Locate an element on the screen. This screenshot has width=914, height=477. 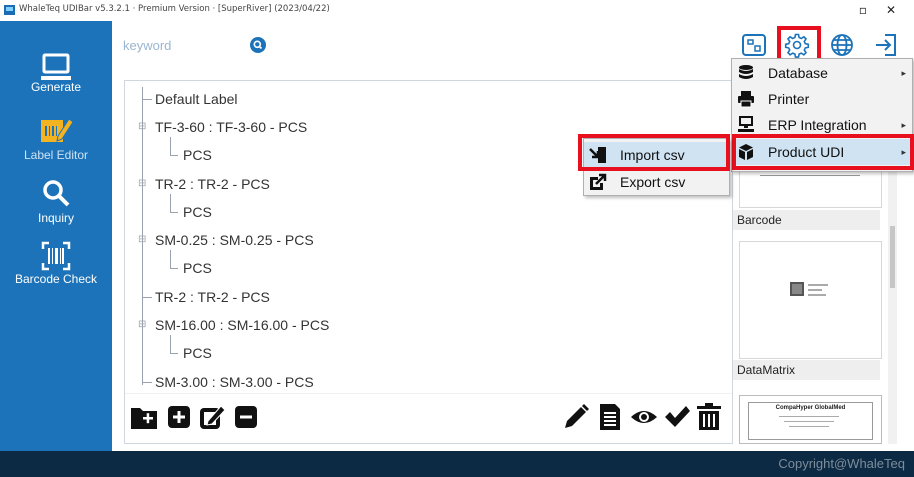
udi-label-sample: CompaHyper GlobalMed is located at coordinates (810, 421).